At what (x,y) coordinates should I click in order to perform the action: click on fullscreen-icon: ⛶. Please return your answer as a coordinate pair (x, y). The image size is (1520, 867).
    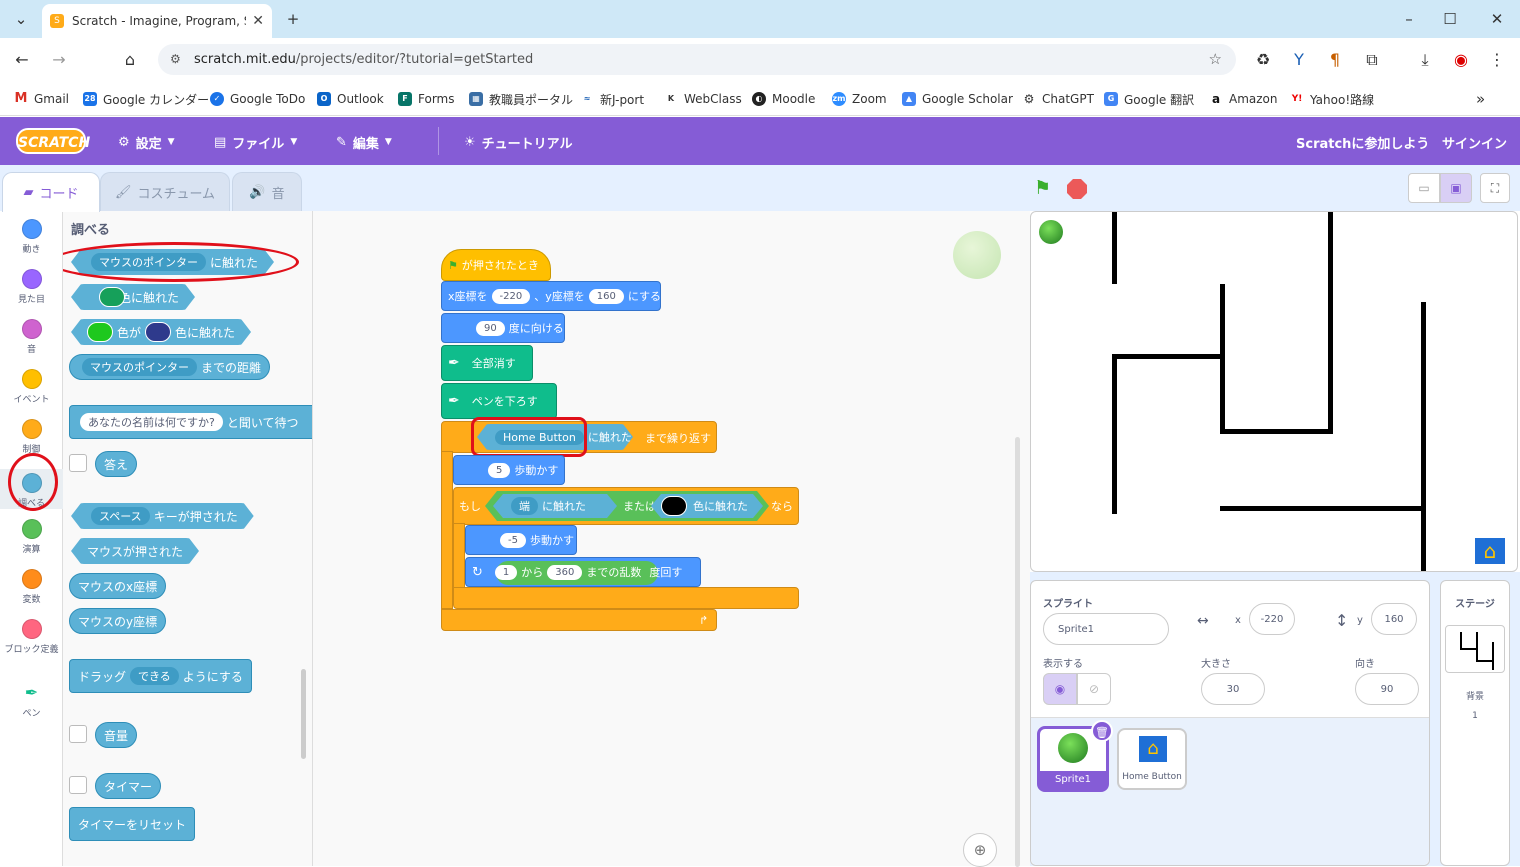
    Looking at the image, I should click on (1495, 188).